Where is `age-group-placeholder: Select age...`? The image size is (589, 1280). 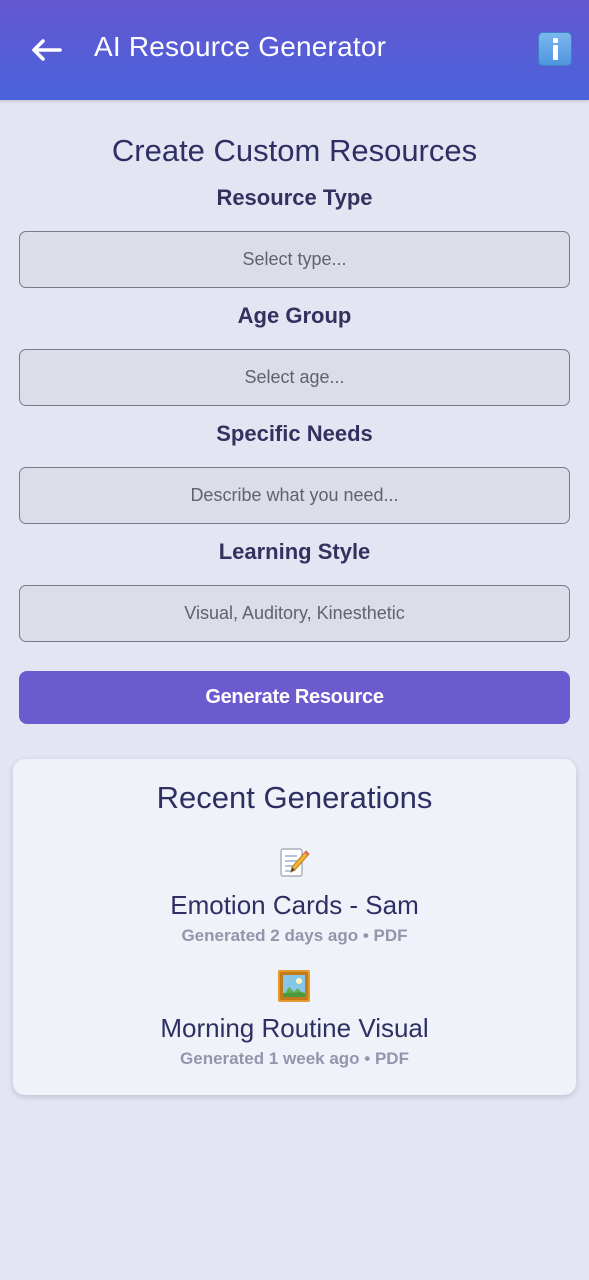 age-group-placeholder: Select age... is located at coordinates (294, 377).